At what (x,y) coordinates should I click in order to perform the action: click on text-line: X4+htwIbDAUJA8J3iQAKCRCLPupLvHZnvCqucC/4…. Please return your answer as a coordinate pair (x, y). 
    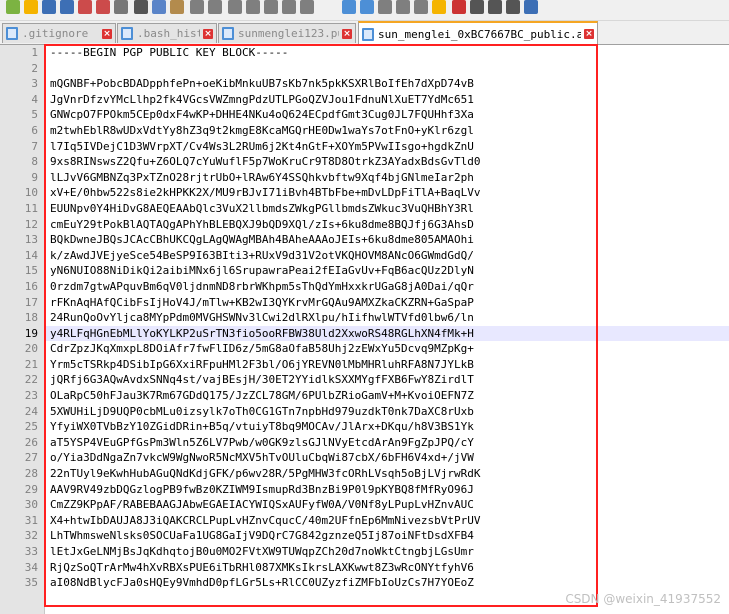
    Looking at the image, I should click on (265, 520).